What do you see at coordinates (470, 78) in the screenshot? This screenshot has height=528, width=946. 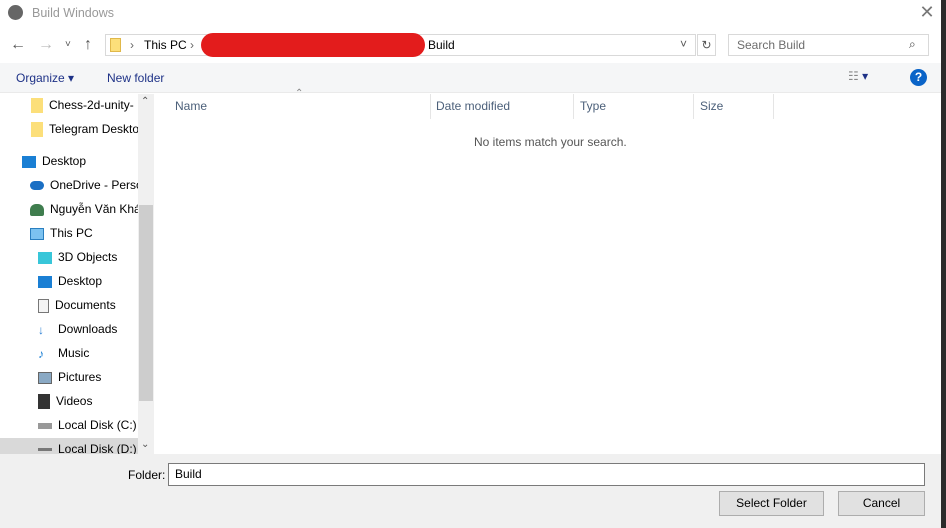 I see `toolbar: Organize ▾ New folder ☷ ▾ ?` at bounding box center [470, 78].